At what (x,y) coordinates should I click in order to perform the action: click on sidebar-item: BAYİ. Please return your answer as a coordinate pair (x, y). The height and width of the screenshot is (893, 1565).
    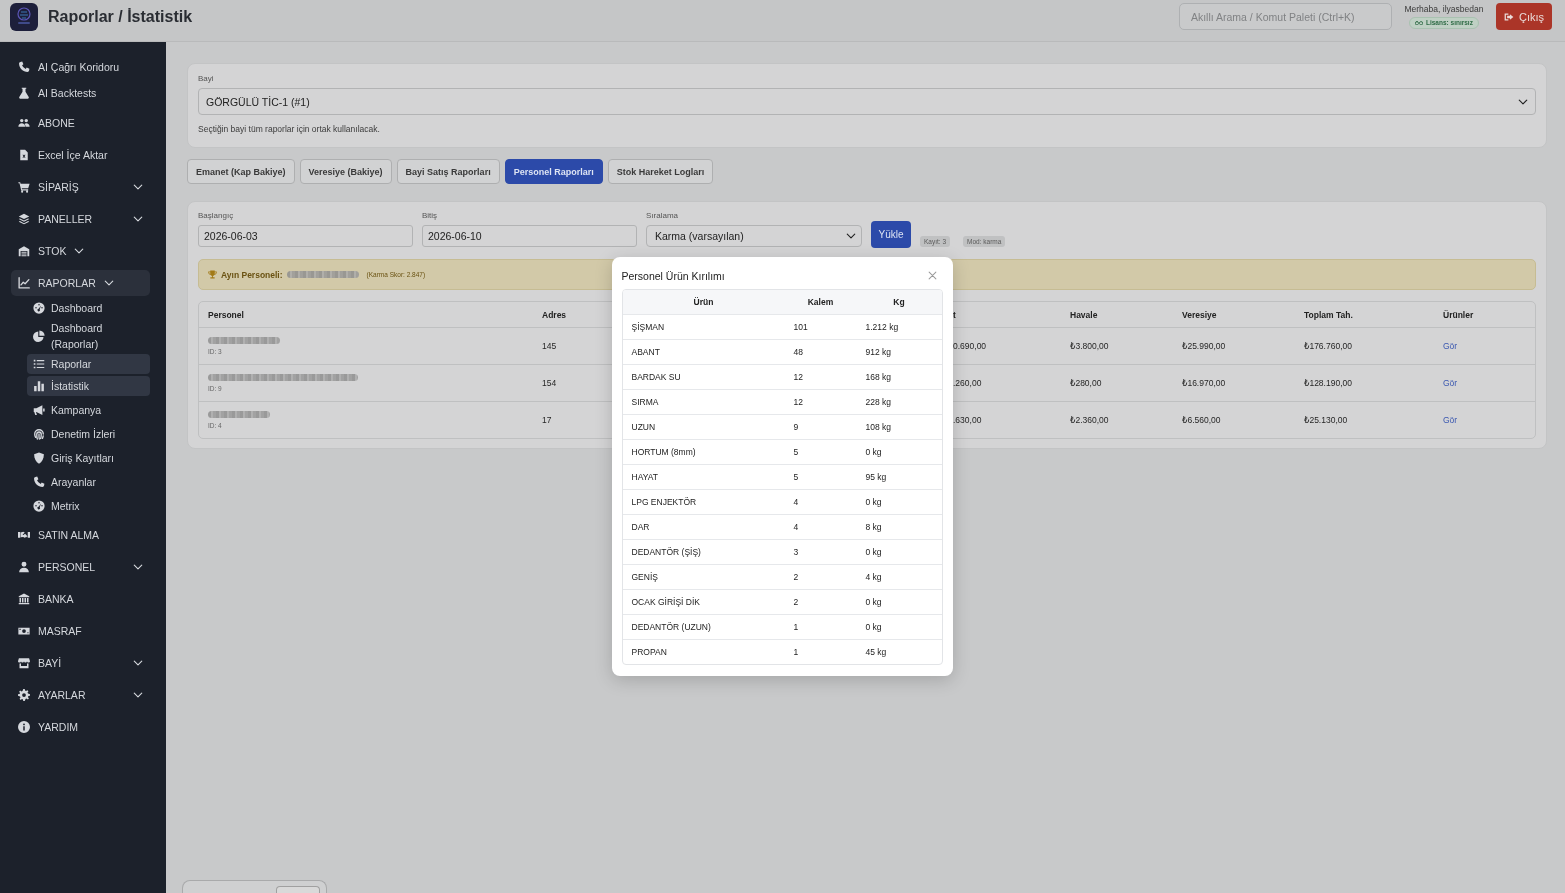
    Looking at the image, I should click on (80, 663).